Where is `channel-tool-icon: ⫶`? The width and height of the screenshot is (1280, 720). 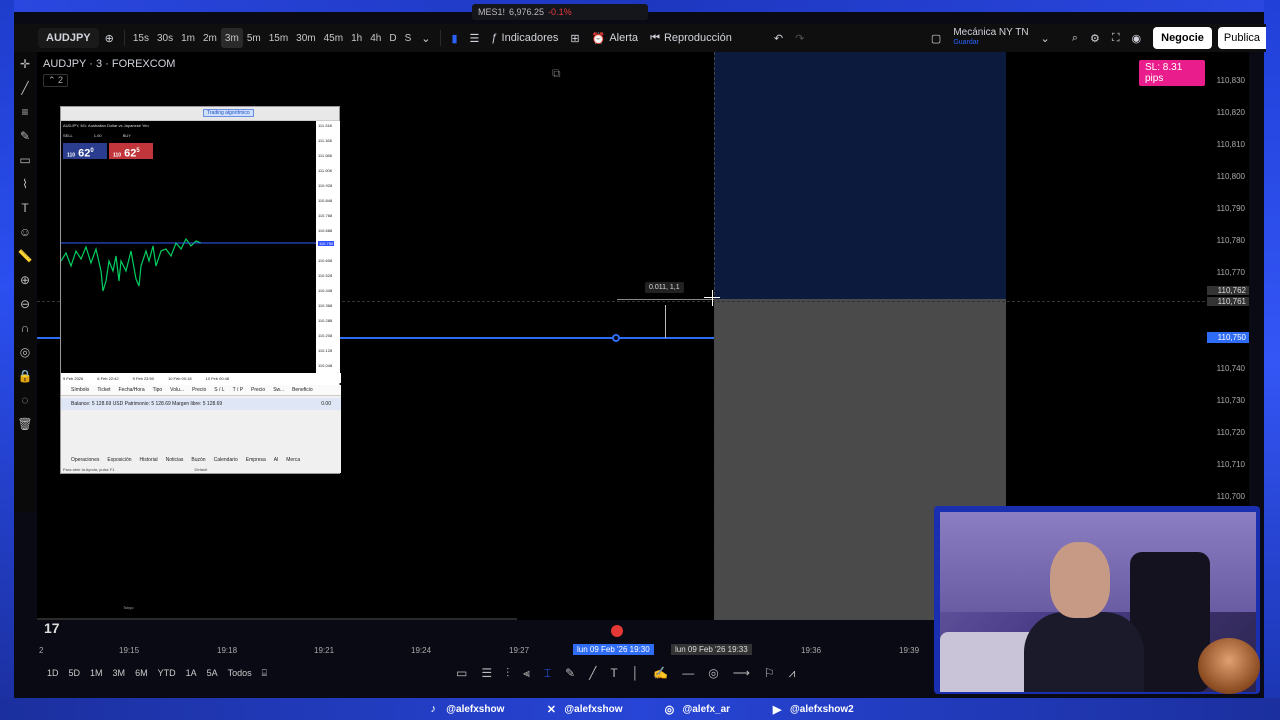
channel-tool-icon: ⫶ is located at coordinates (507, 673).